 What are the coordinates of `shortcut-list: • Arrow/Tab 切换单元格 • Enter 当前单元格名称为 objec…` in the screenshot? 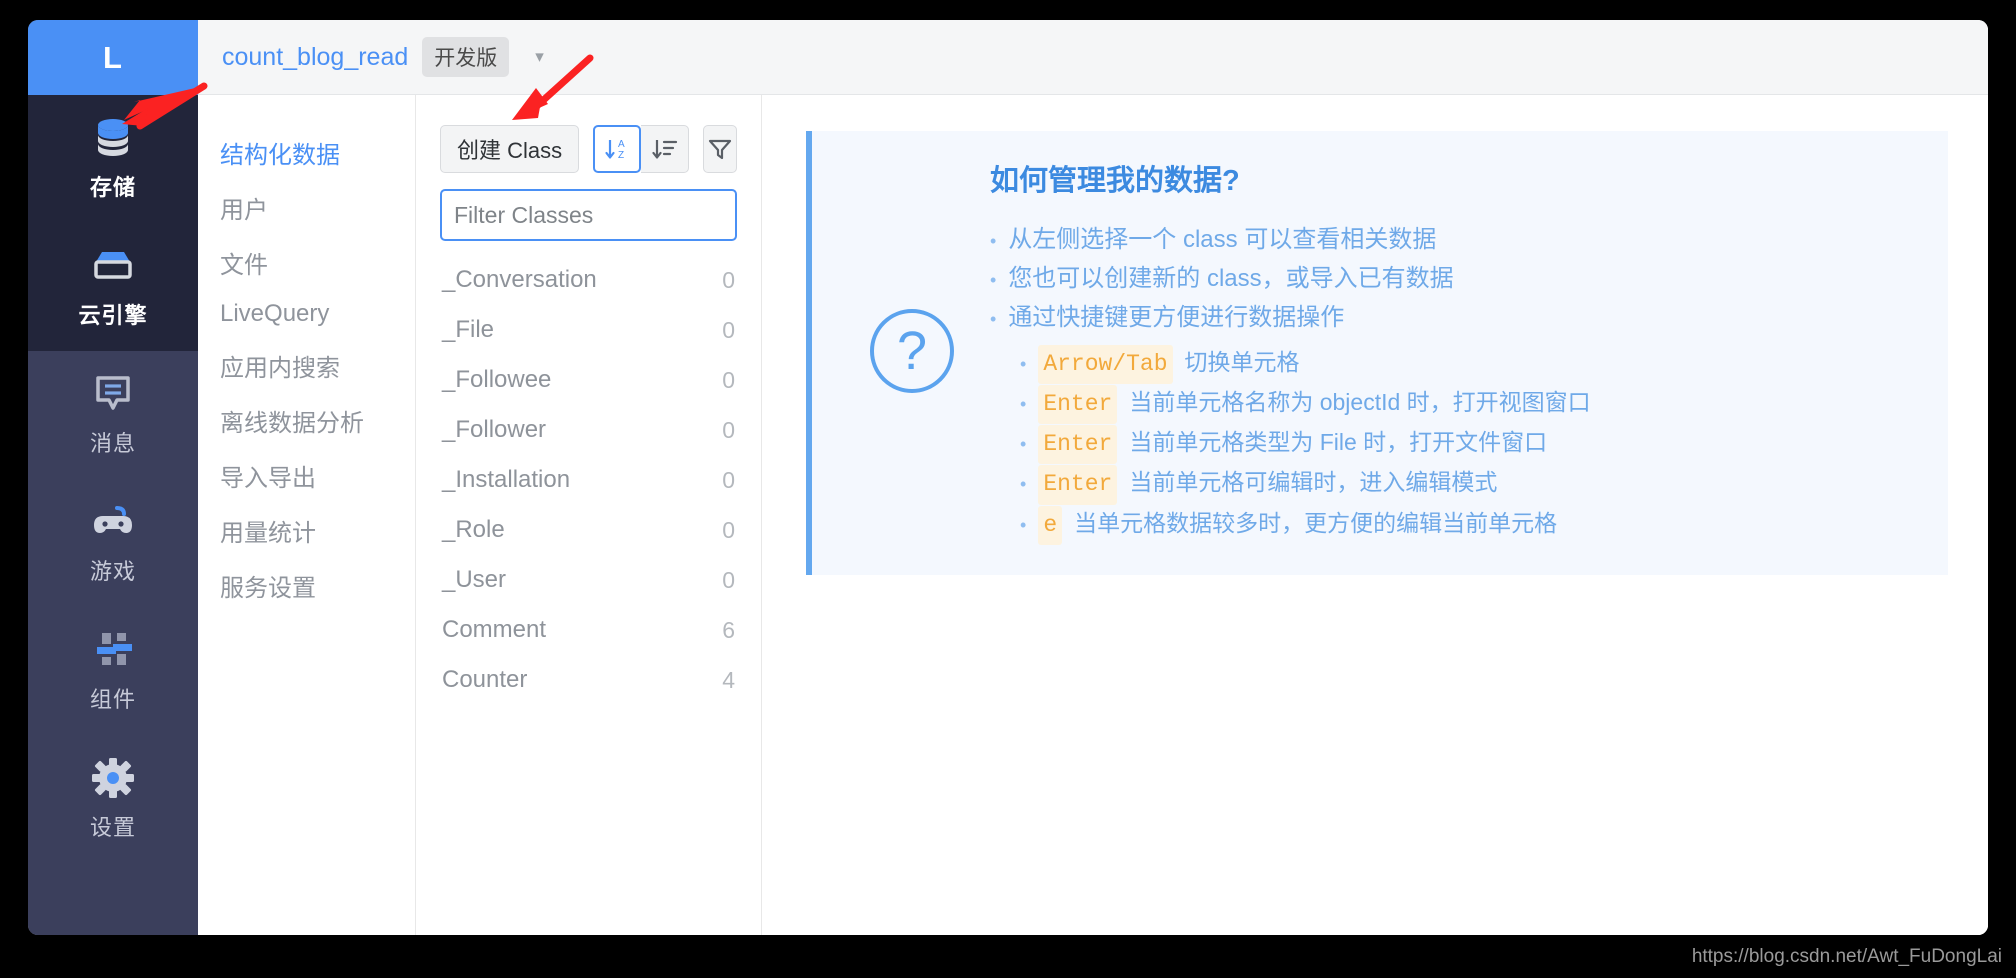 It's located at (1469, 444).